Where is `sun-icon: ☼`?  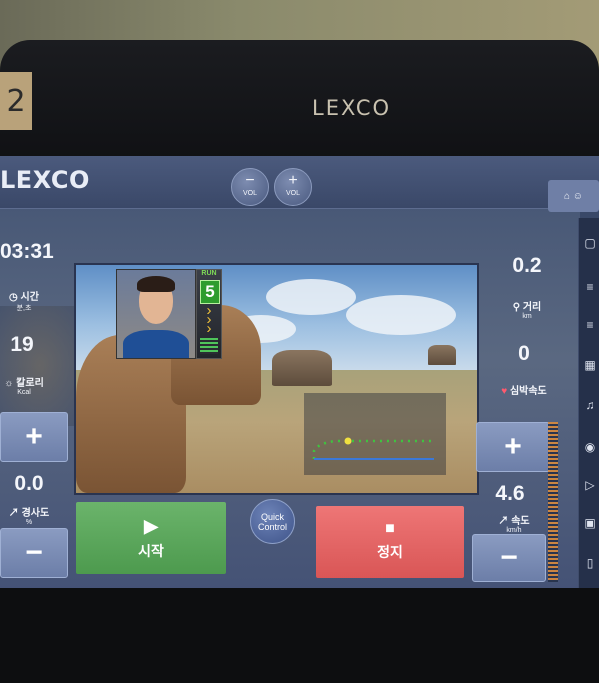 sun-icon: ☼ is located at coordinates (9, 383).